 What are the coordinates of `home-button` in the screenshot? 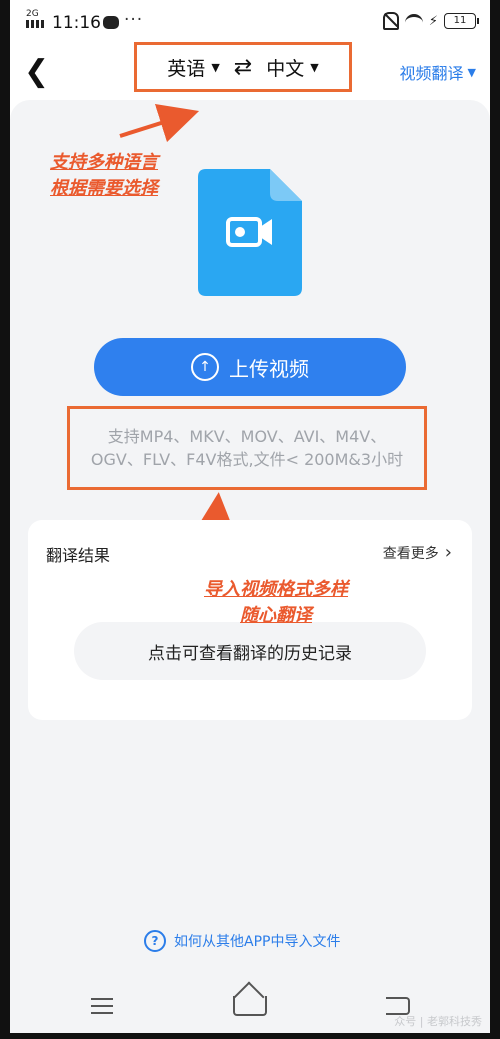 It's located at (250, 1006).